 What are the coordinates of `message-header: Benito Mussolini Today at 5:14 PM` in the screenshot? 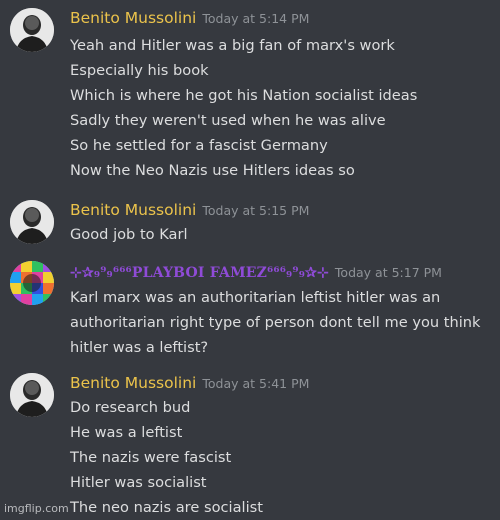 It's located at (189, 17).